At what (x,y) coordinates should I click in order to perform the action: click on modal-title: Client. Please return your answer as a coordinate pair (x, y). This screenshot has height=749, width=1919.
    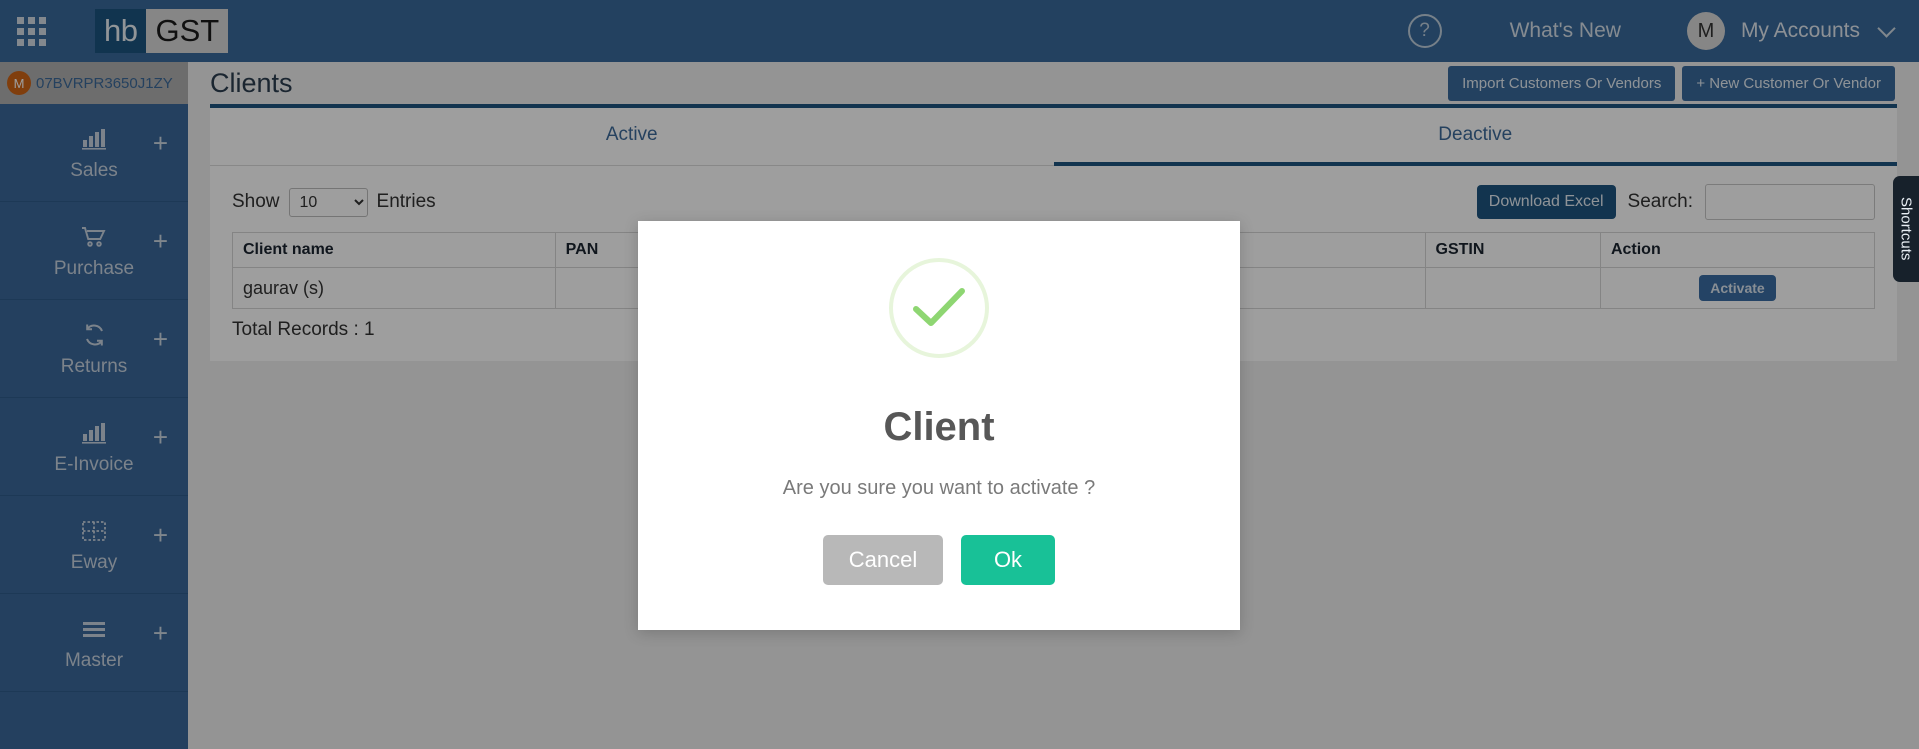
    Looking at the image, I should click on (939, 427).